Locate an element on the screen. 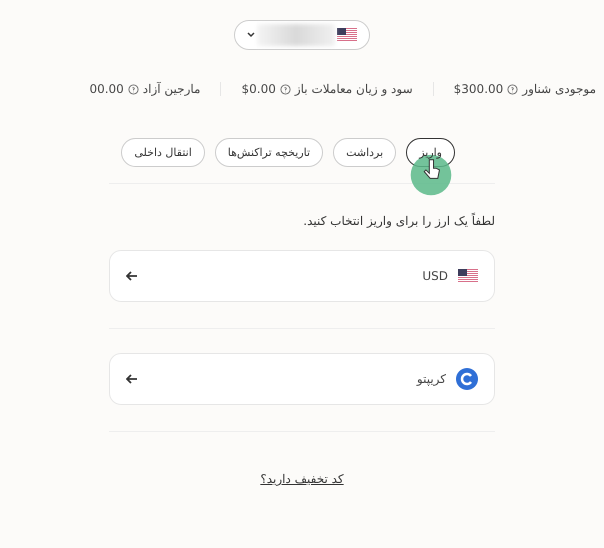 The height and width of the screenshot is (548, 604). currency-option: کریپتو is located at coordinates (302, 379).